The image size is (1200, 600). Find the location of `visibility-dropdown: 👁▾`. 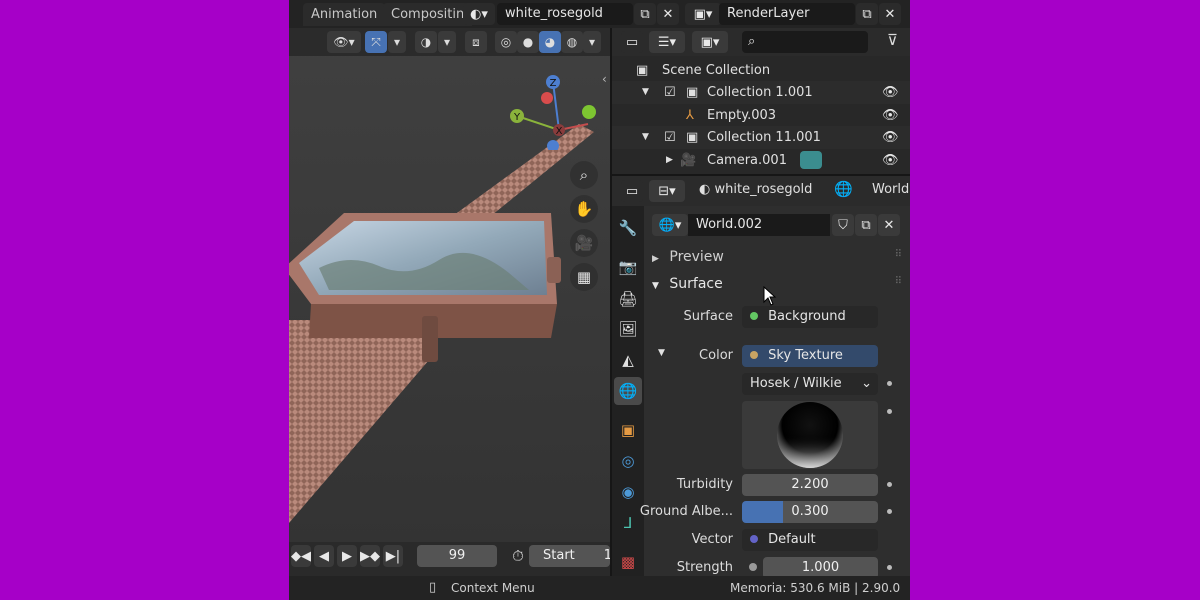

visibility-dropdown: 👁▾ is located at coordinates (344, 42).